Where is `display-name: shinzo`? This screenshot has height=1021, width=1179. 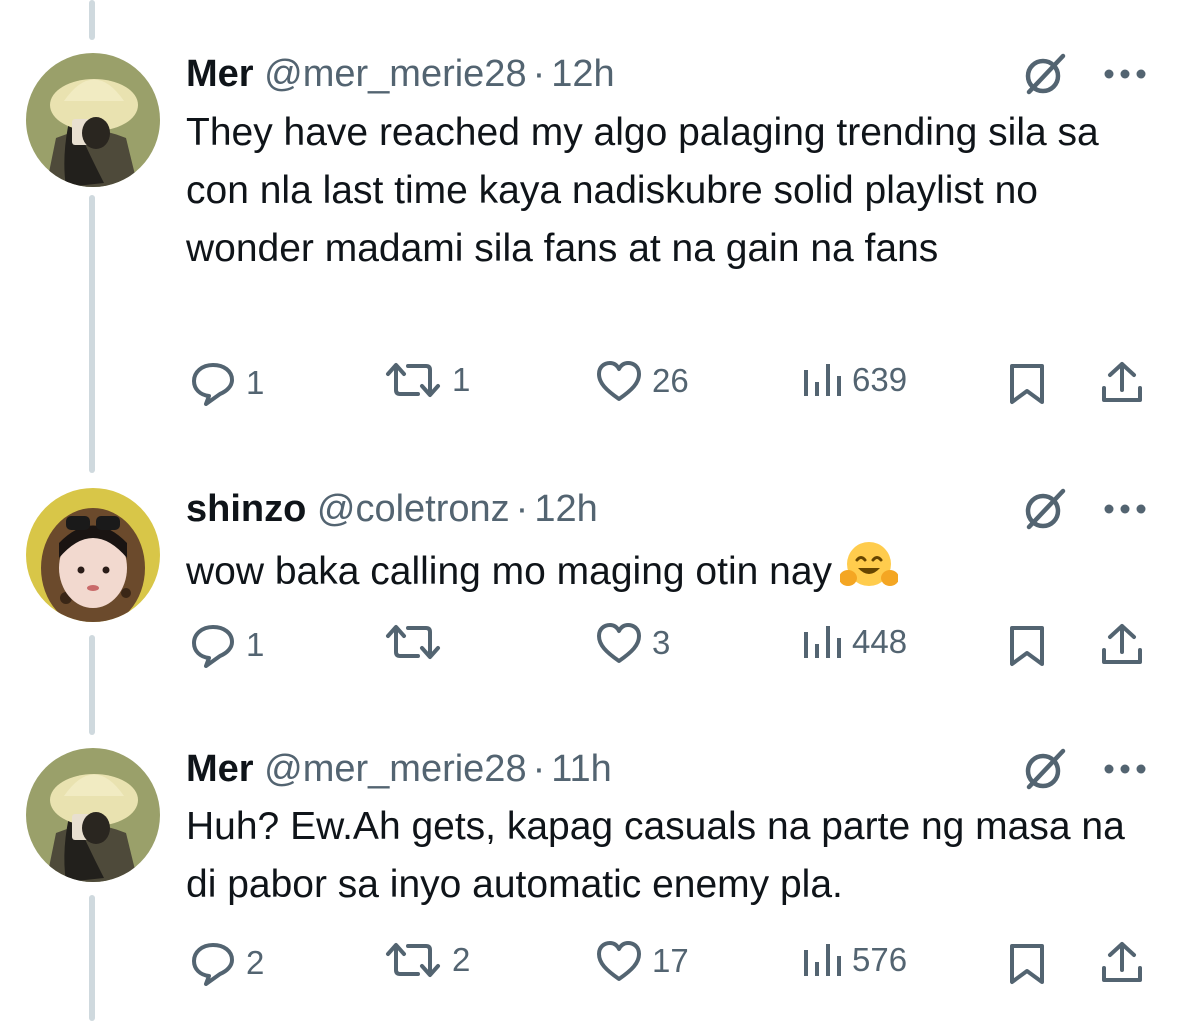
display-name: shinzo is located at coordinates (246, 509).